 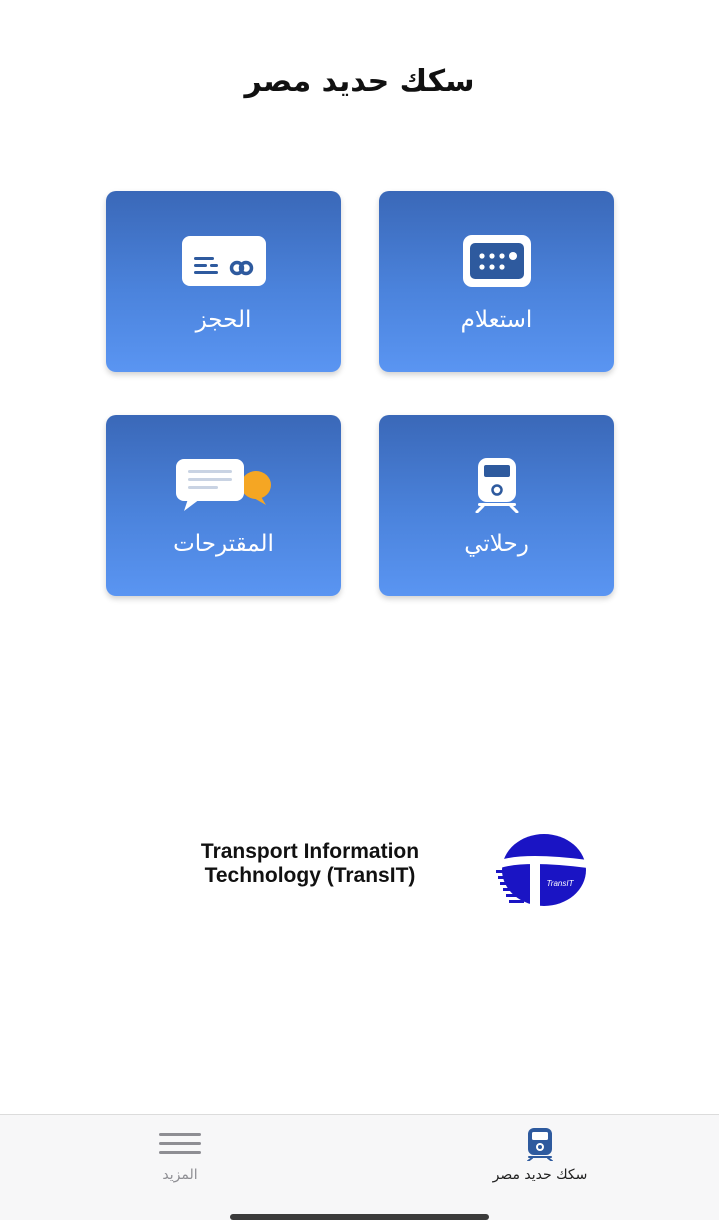 I want to click on page-title: سكك حديد مصر, so click(x=359, y=81).